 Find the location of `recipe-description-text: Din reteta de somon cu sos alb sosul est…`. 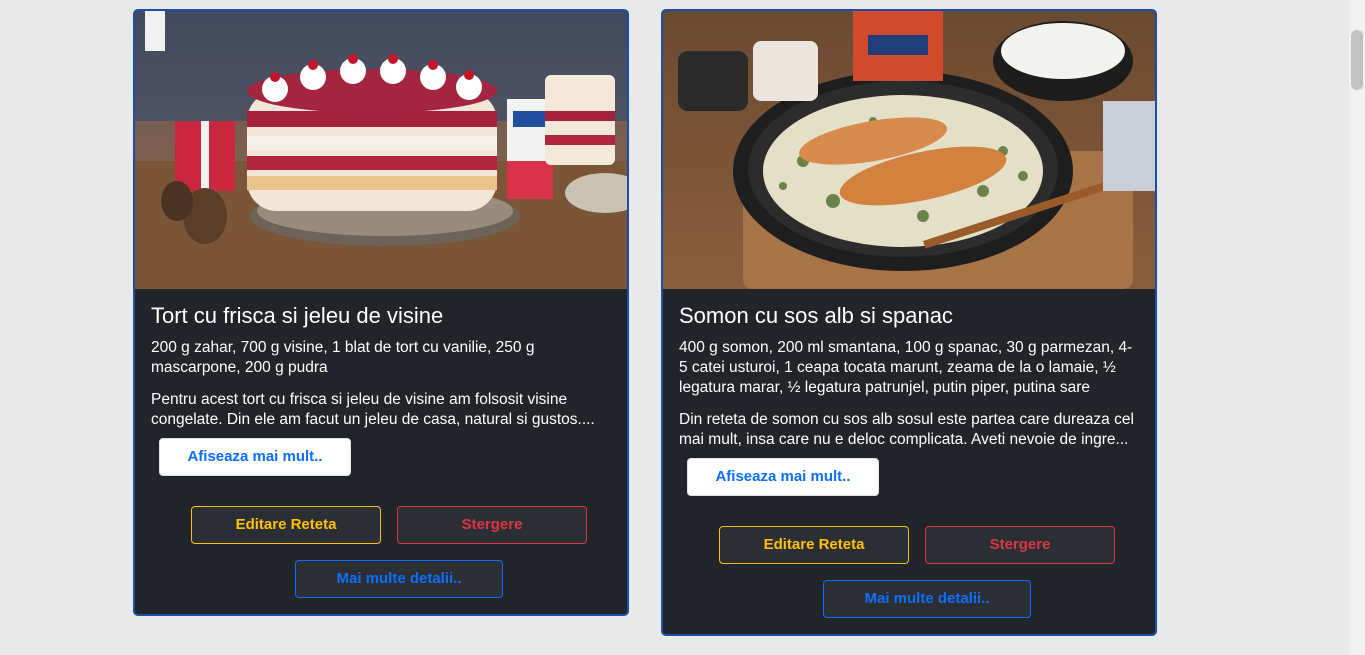

recipe-description-text: Din reteta de somon cu sos alb sosul est… is located at coordinates (906, 429).